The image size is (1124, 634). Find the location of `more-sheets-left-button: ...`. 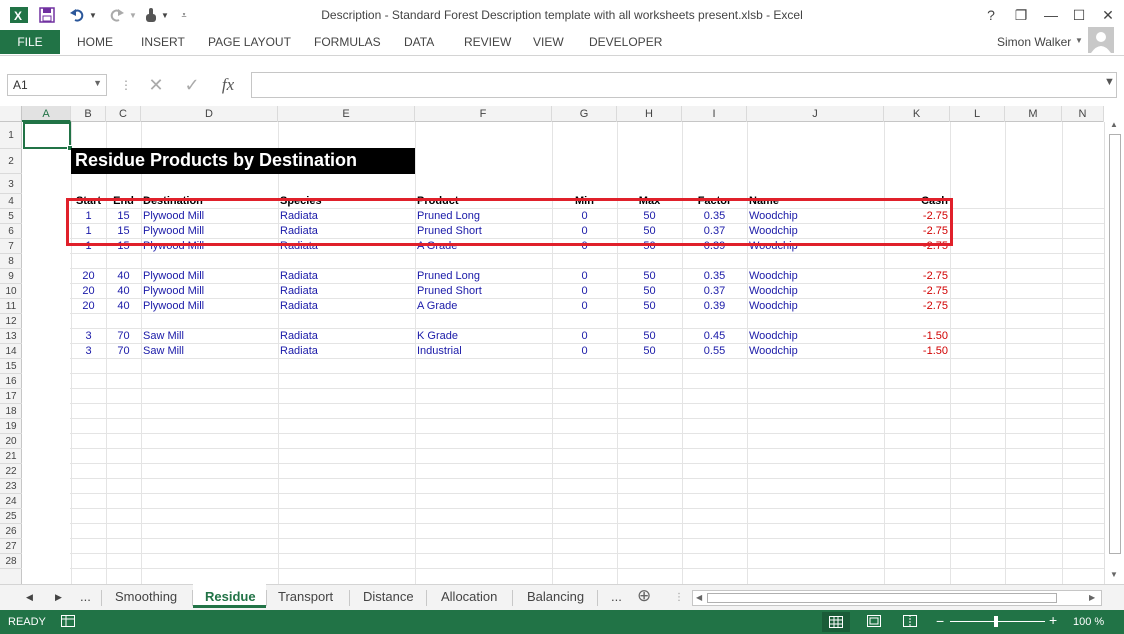

more-sheets-left-button: ... is located at coordinates (85, 596).